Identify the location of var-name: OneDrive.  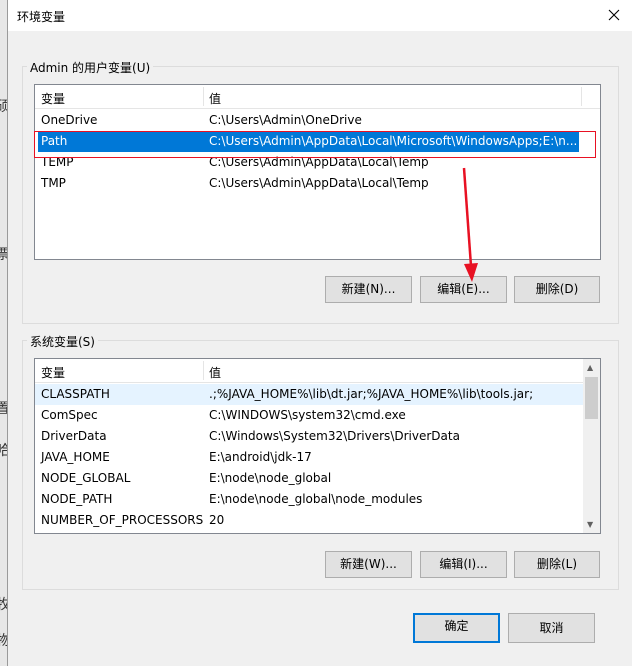
(69, 120).